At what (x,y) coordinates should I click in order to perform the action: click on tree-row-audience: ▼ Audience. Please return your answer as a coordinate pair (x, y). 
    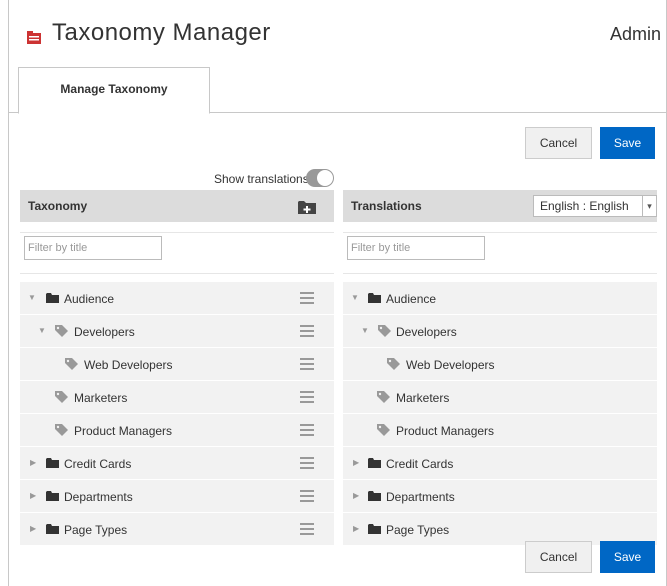
    Looking at the image, I should click on (177, 298).